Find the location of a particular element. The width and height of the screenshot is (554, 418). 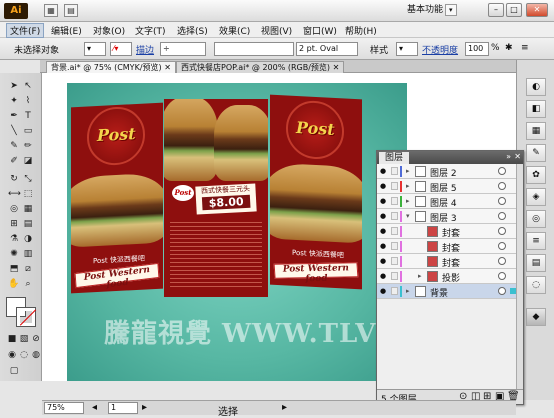

layer-name: 图层 3 is located at coordinates (443, 217).